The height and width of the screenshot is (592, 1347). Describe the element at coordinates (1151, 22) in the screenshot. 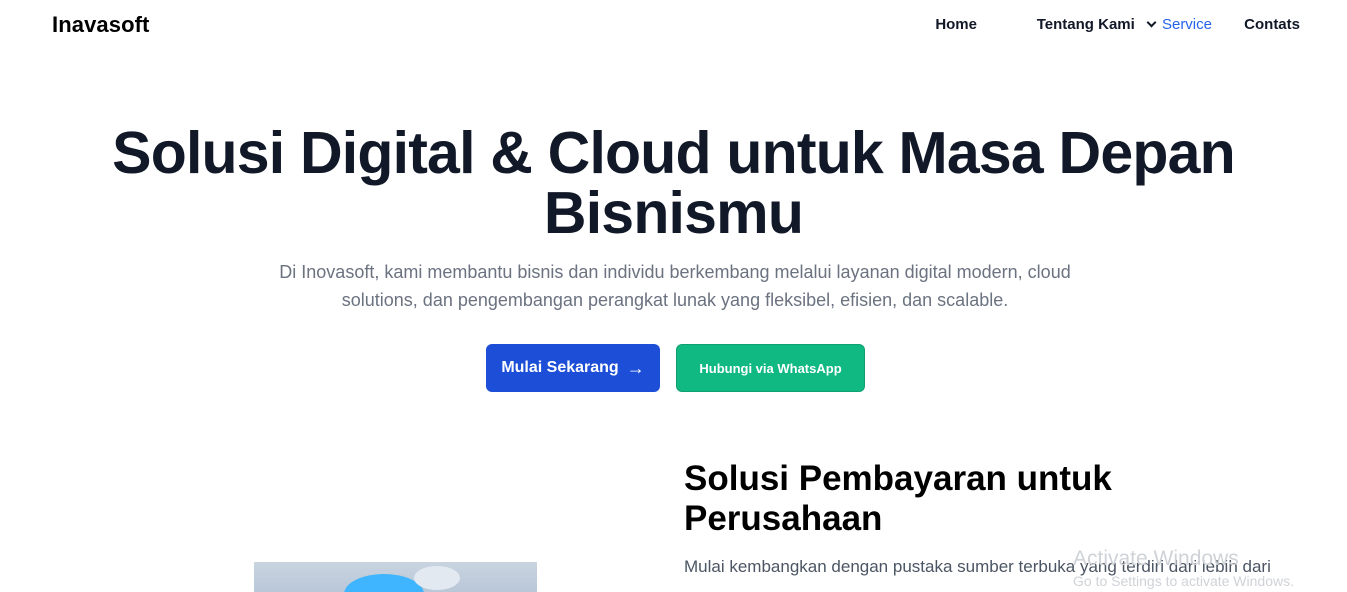

I see `chevron-down-icon` at that location.